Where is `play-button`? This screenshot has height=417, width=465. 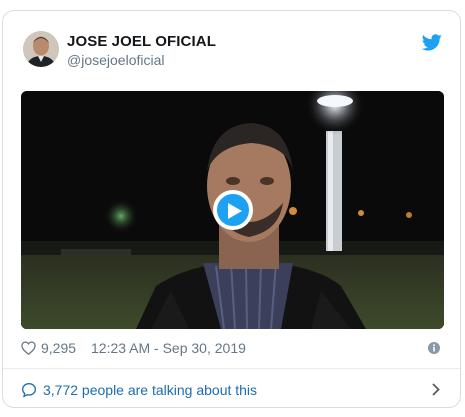
play-button is located at coordinates (233, 210).